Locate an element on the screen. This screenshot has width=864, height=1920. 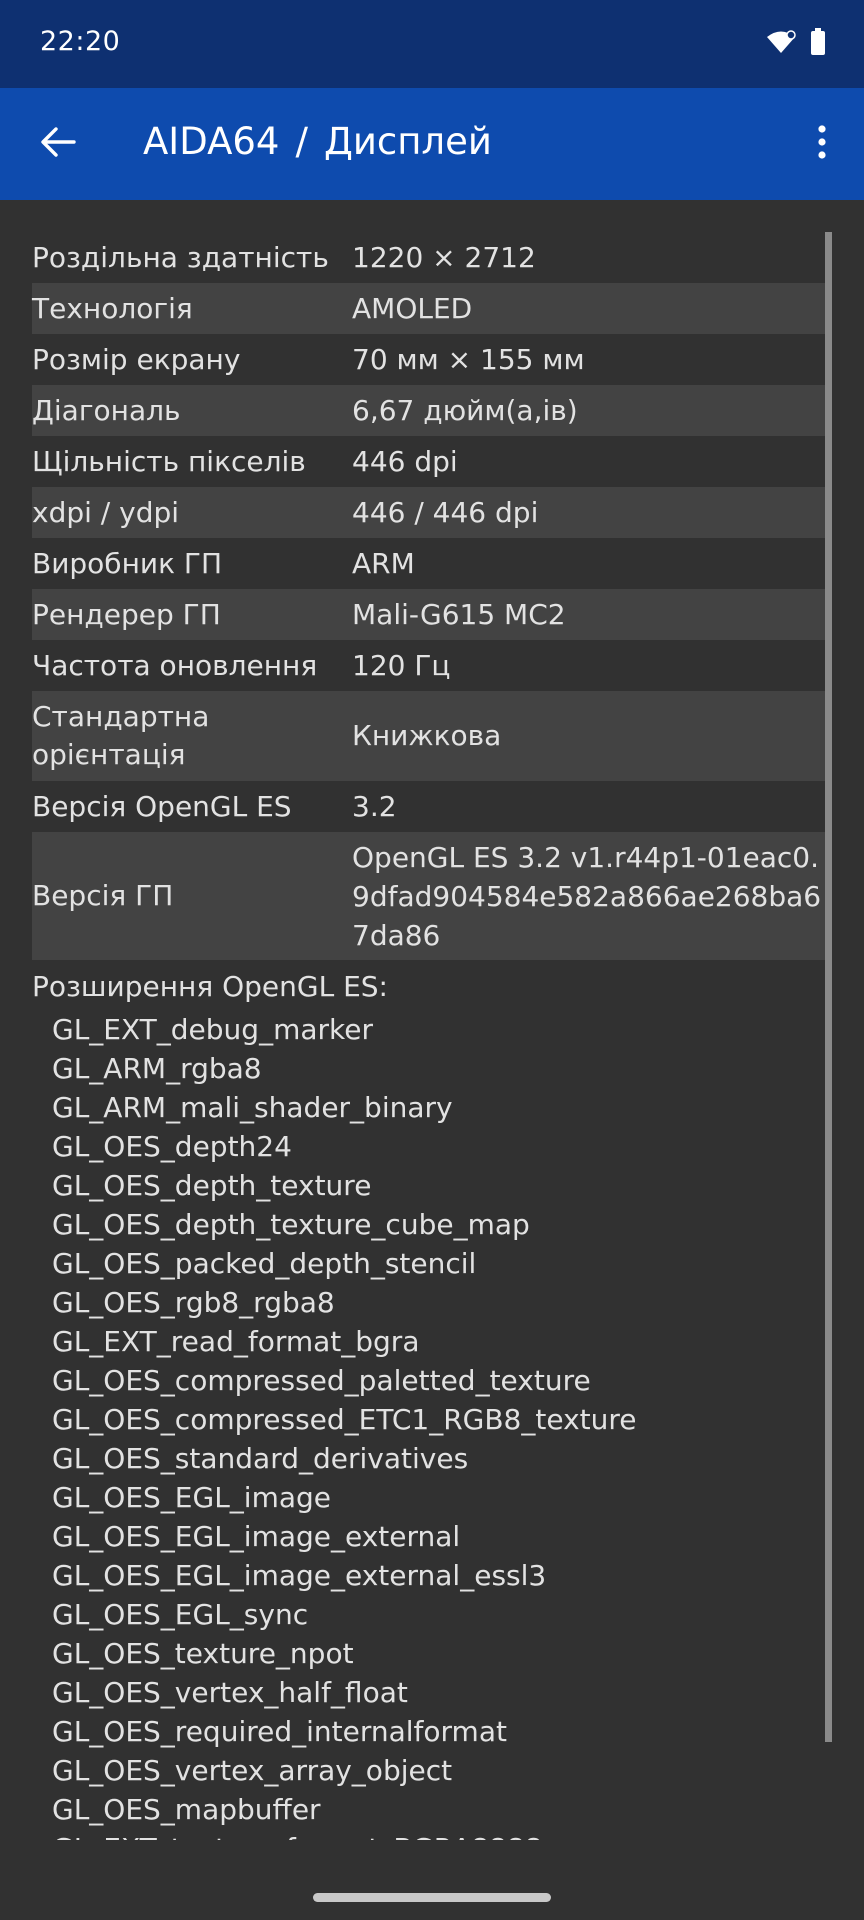
status-icons is located at coordinates (796, 44).